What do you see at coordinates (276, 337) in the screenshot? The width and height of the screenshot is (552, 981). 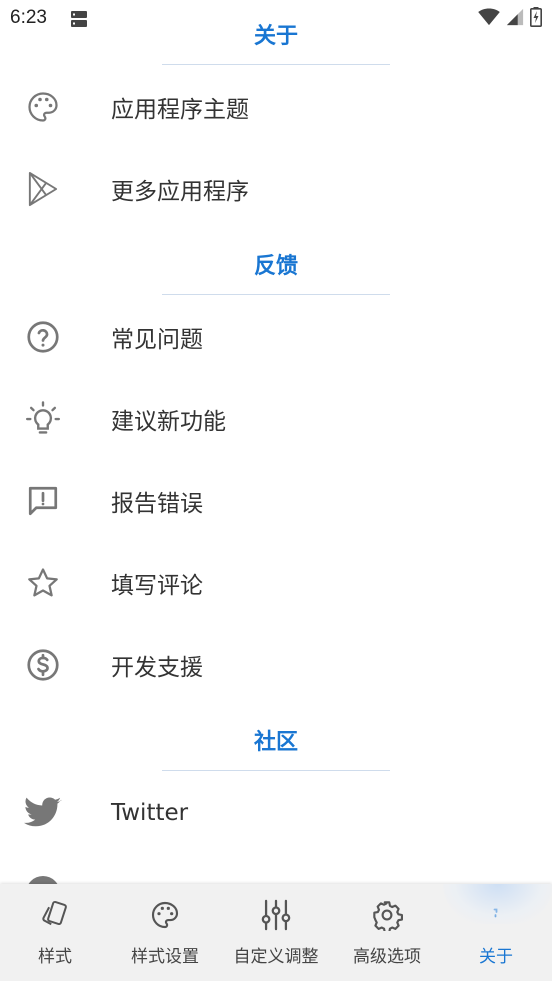 I see `list-item-faq: 常见问题` at bounding box center [276, 337].